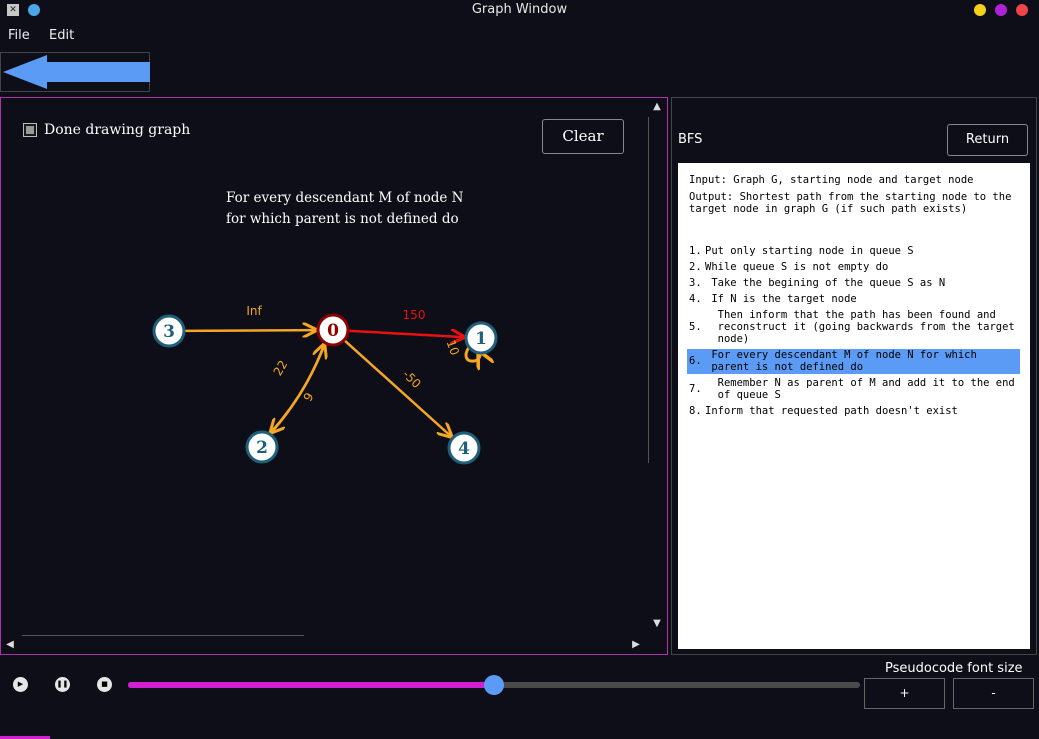  I want to click on pseudocode-line-text: While queue S is not empty do, so click(797, 267).